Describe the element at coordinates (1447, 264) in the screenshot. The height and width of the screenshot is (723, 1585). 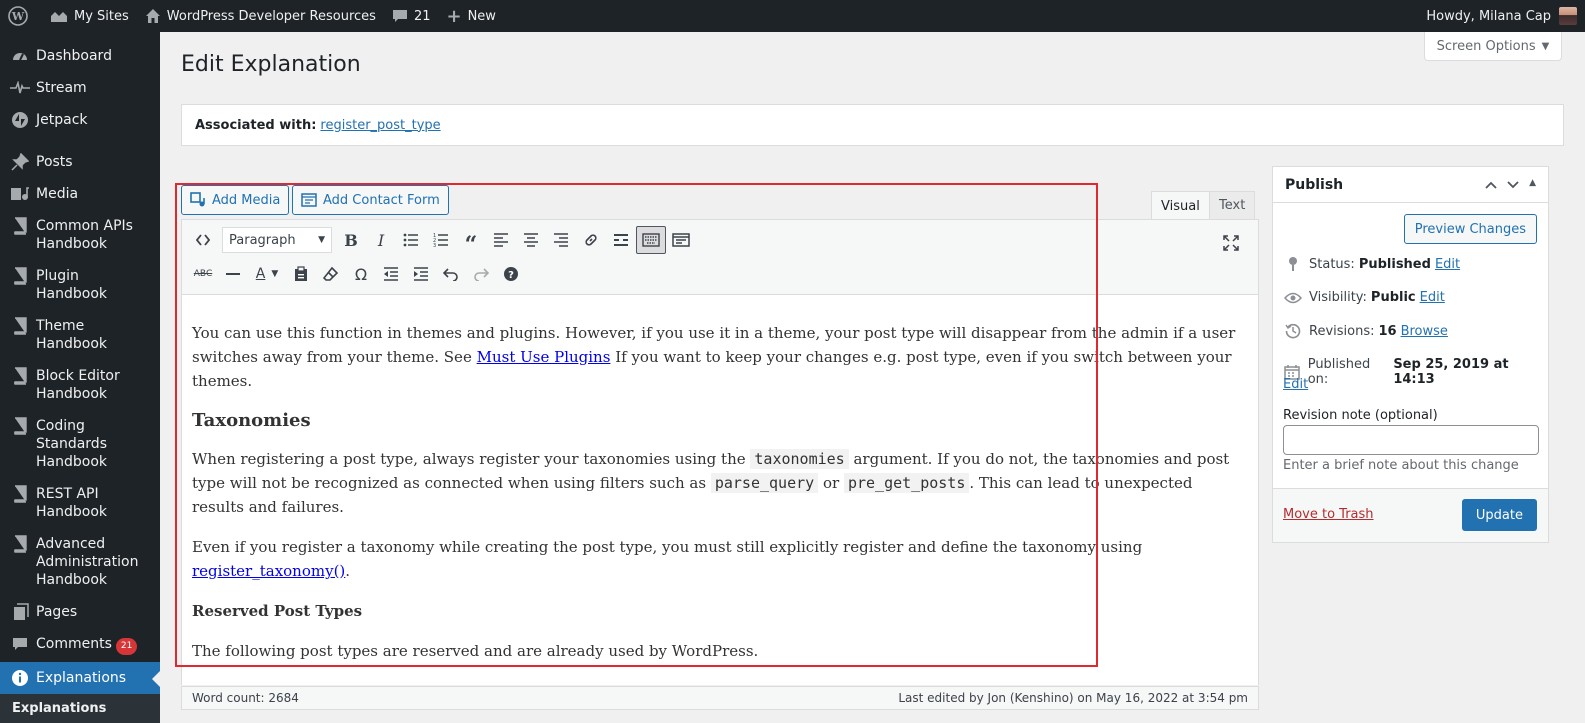
I see `edit-status-link: Edit` at that location.